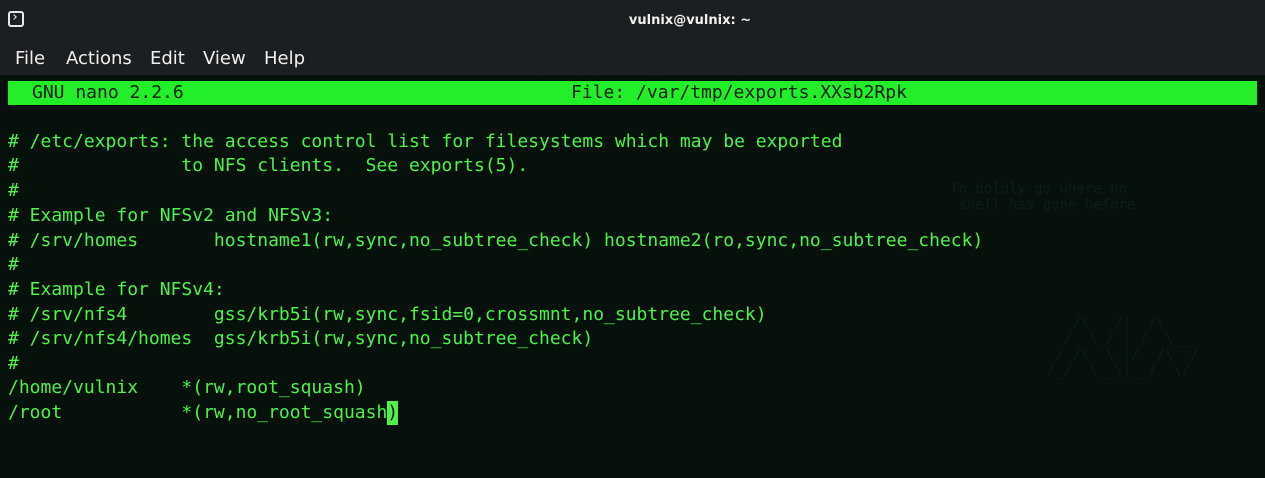  I want to click on nano-version: GNU nano 2.2.6, so click(108, 92).